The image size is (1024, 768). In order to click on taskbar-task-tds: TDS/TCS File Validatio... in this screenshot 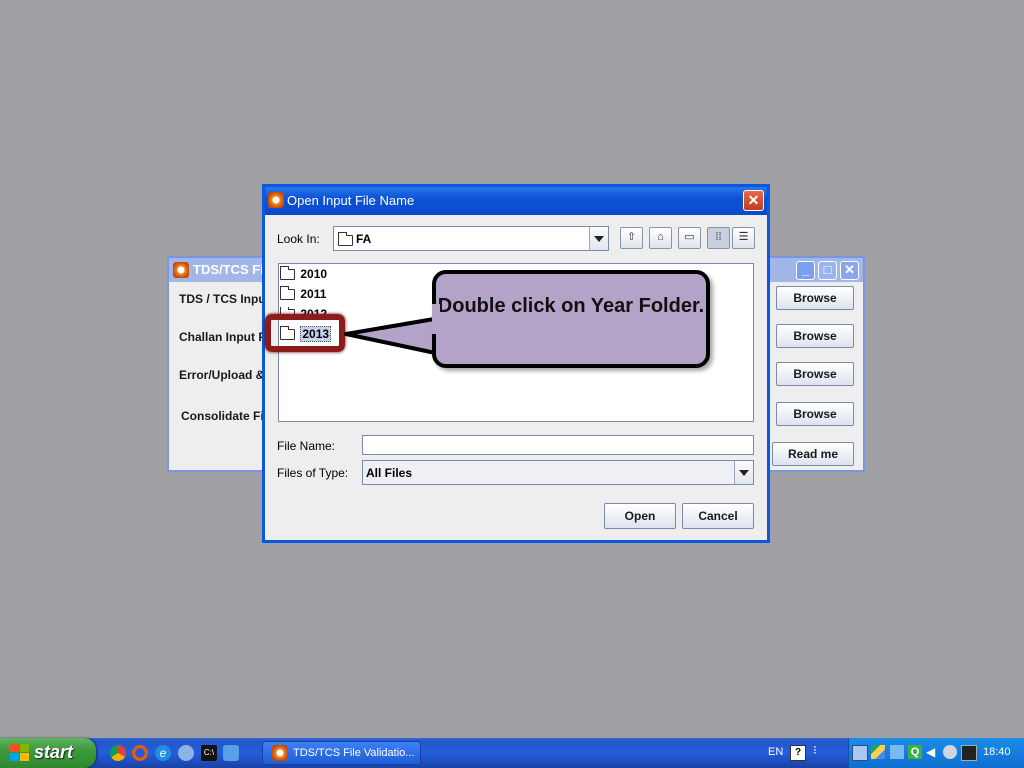, I will do `click(341, 753)`.